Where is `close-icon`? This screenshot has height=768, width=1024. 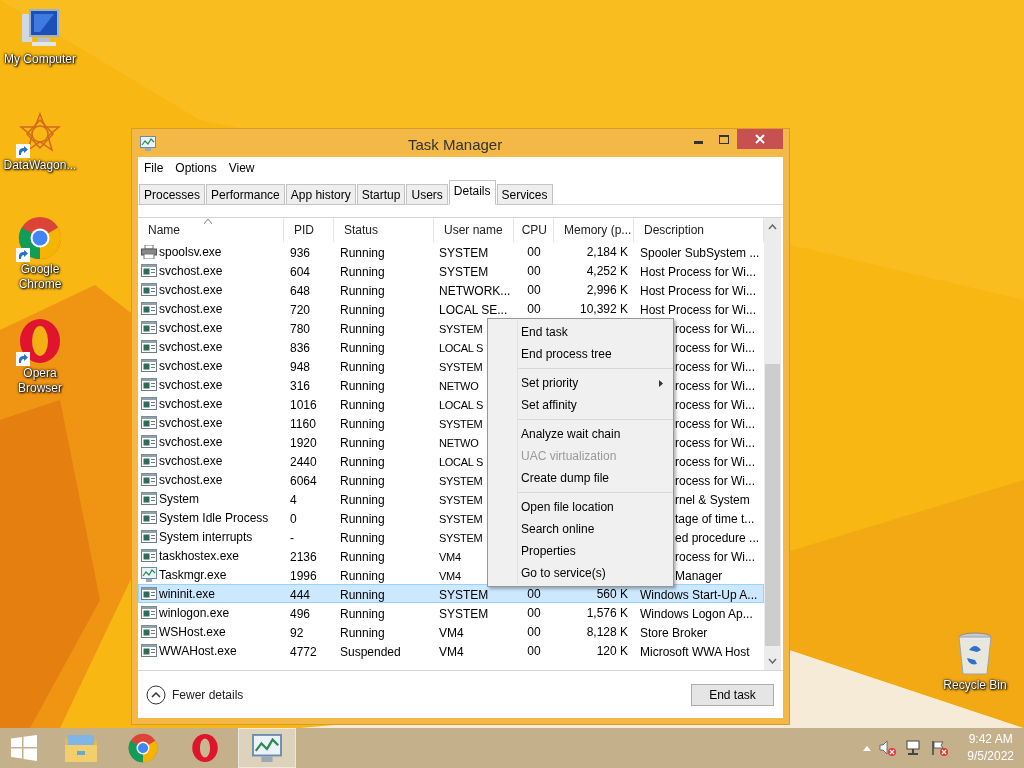
close-icon is located at coordinates (760, 139).